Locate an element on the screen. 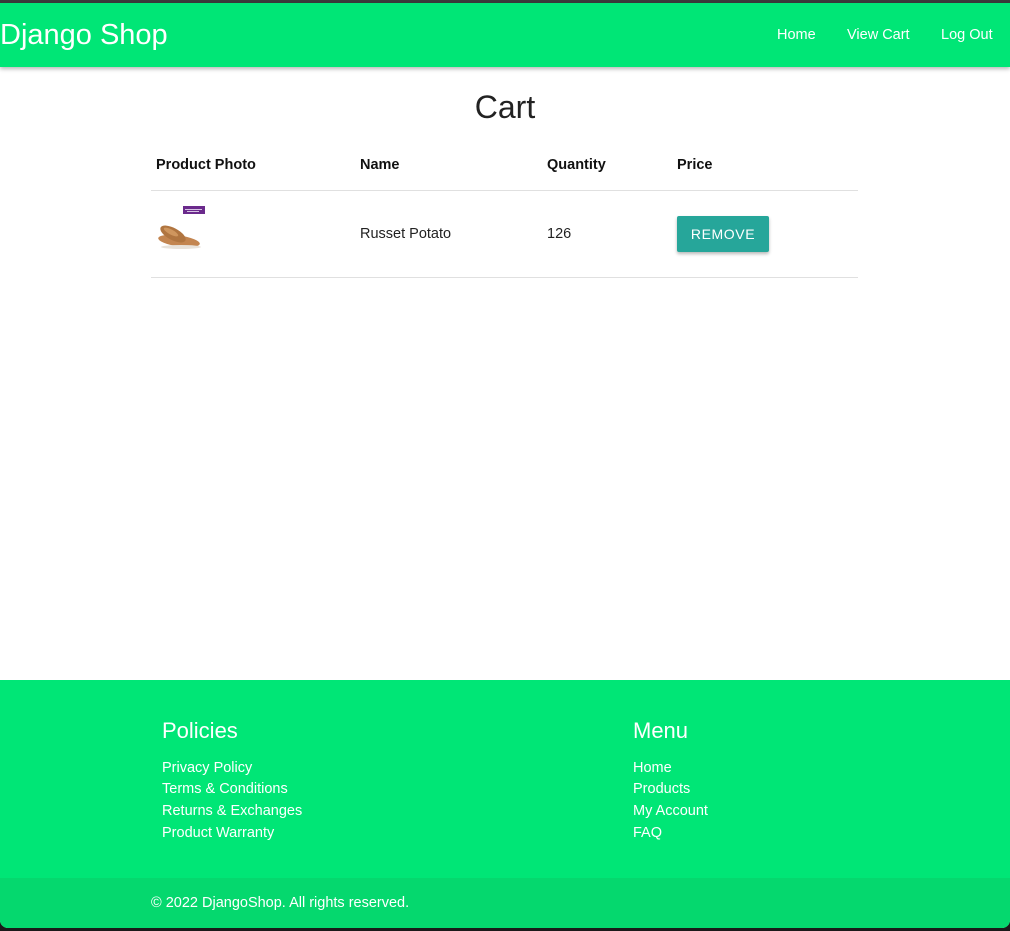 The height and width of the screenshot is (931, 1010). remove-button: REMOVE is located at coordinates (723, 234).